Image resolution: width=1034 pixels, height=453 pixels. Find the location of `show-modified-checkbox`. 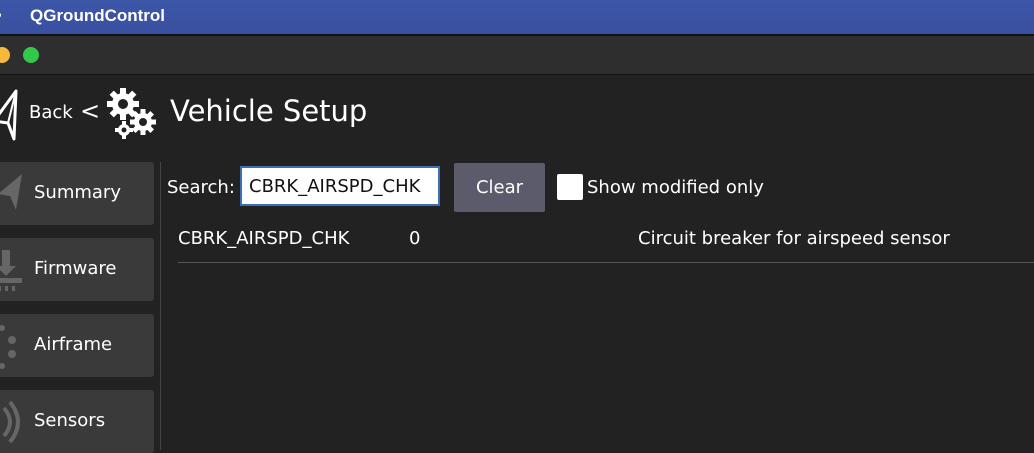

show-modified-checkbox is located at coordinates (570, 187).